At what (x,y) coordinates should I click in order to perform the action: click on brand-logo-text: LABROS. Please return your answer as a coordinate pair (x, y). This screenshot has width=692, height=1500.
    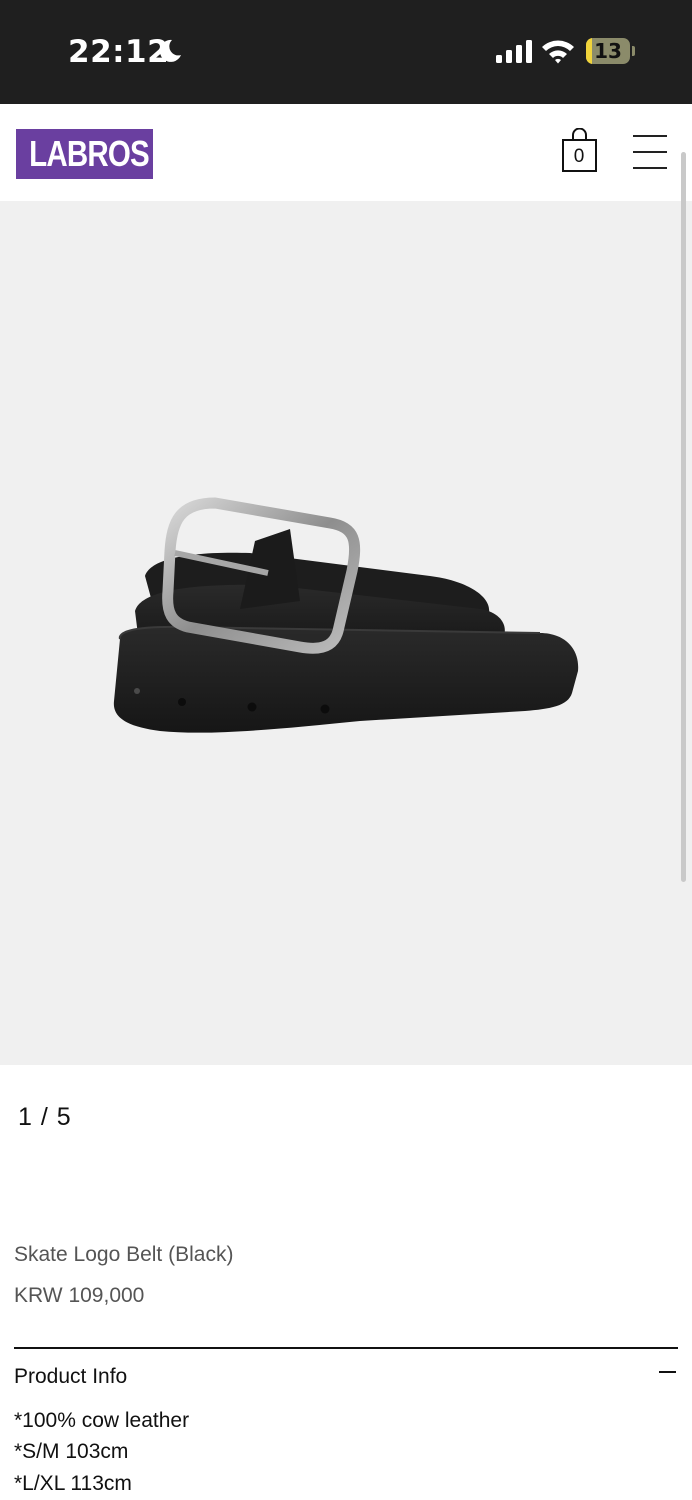
    Looking at the image, I should click on (89, 153).